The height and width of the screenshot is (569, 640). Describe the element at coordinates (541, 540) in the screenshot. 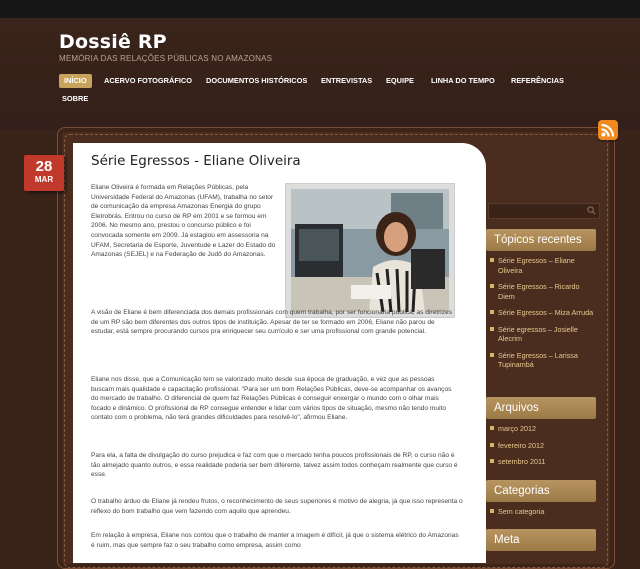

I see `widget-title-meta: Meta` at that location.